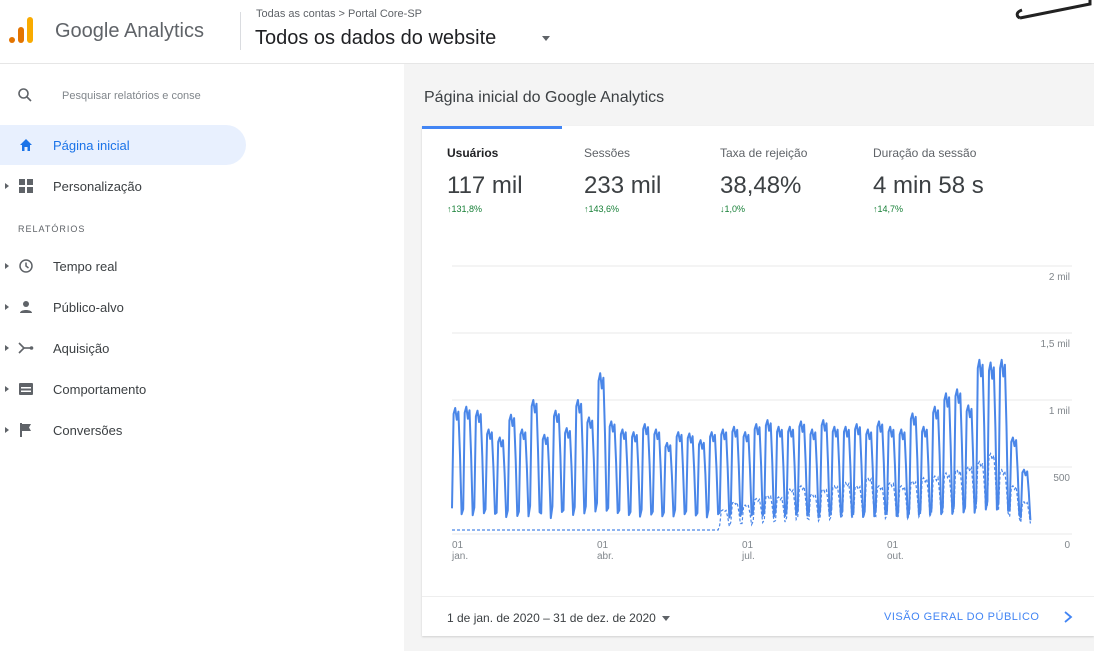  What do you see at coordinates (1059, 277) in the screenshot?
I see `y-tick-label: 2 mil` at bounding box center [1059, 277].